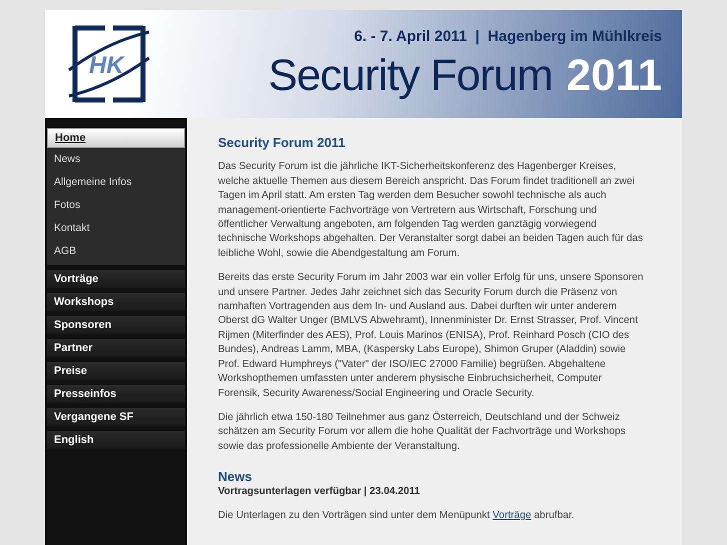 This screenshot has width=727, height=545. I want to click on nav-item: English, so click(116, 440).